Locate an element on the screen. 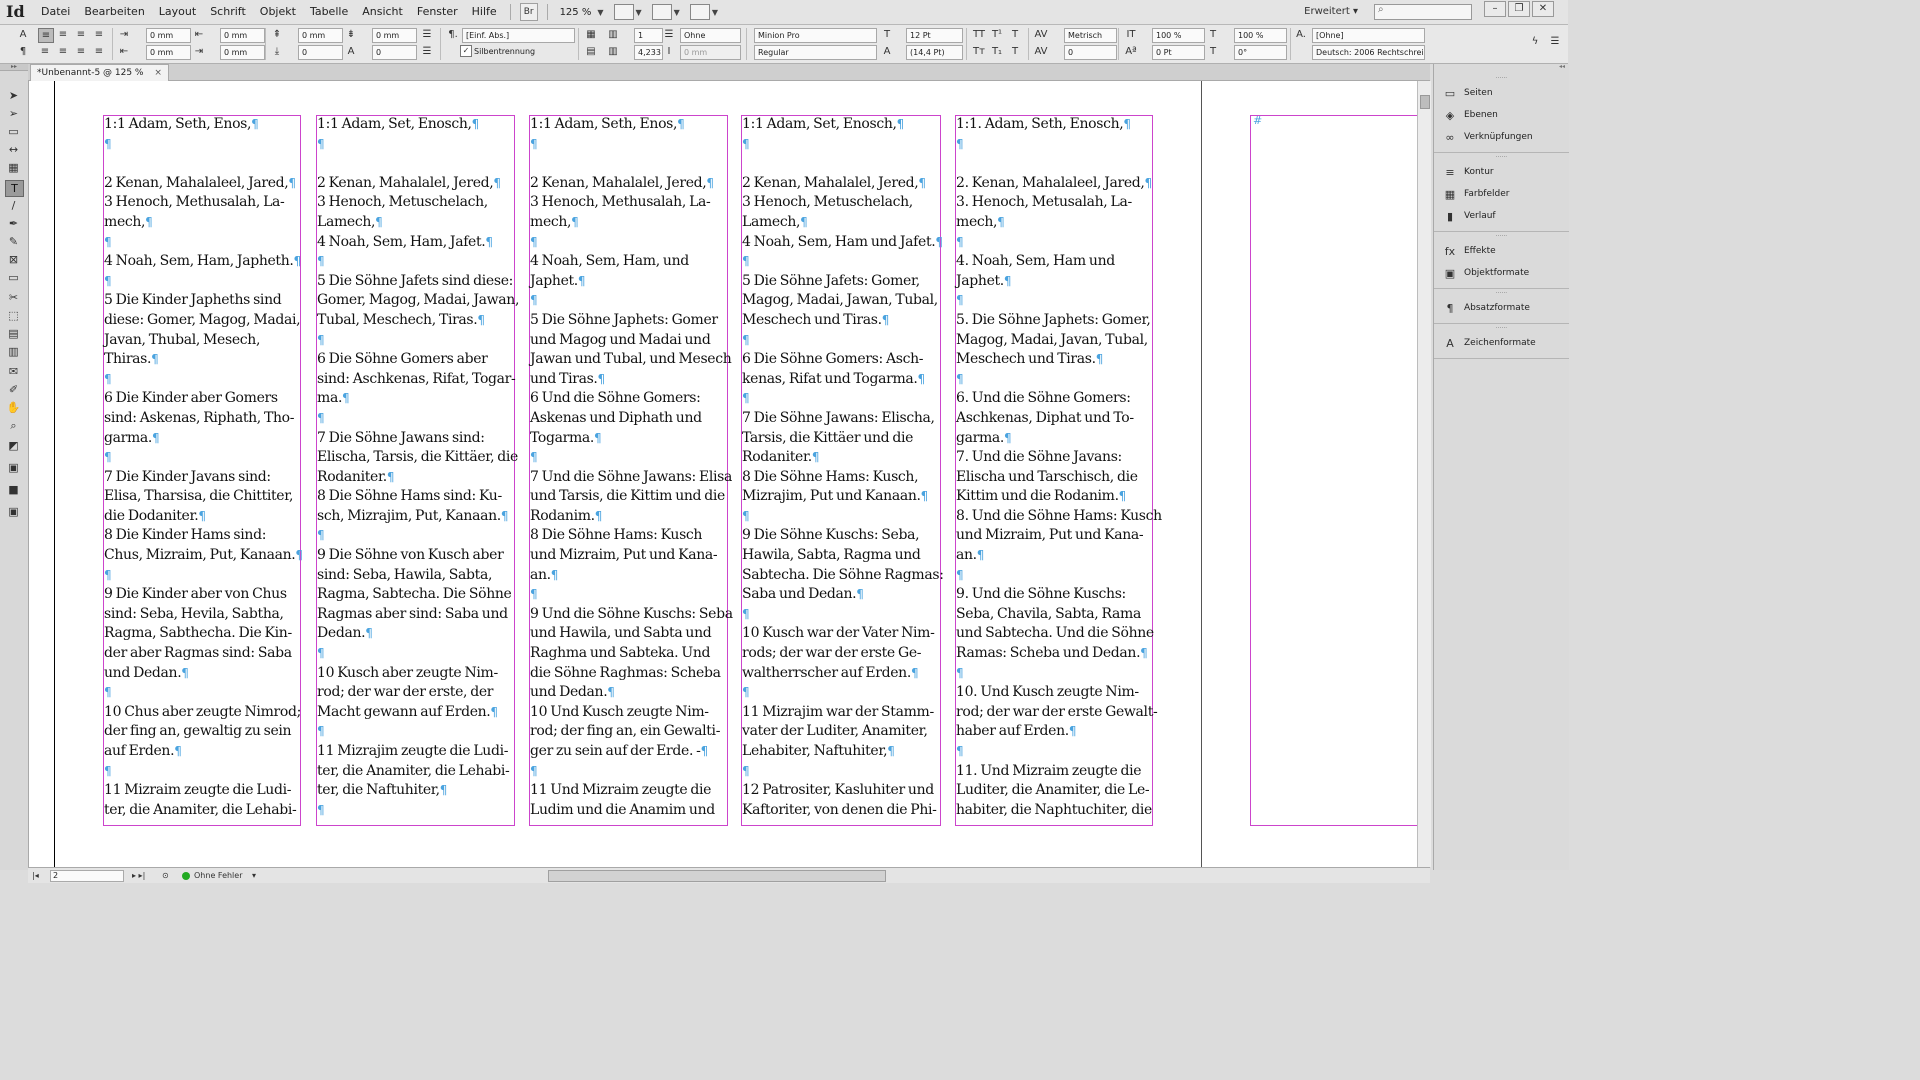 The width and height of the screenshot is (1920, 1080). drop-cap-lines-field: 0 is located at coordinates (320, 52).